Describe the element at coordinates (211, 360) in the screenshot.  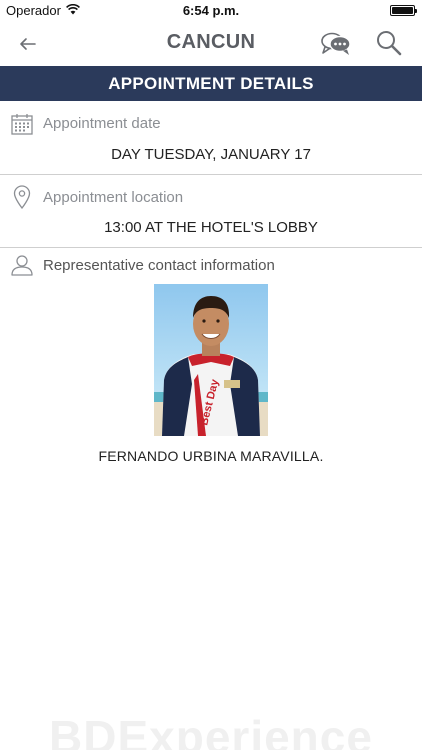
I see `representative-photo: Best Day` at that location.